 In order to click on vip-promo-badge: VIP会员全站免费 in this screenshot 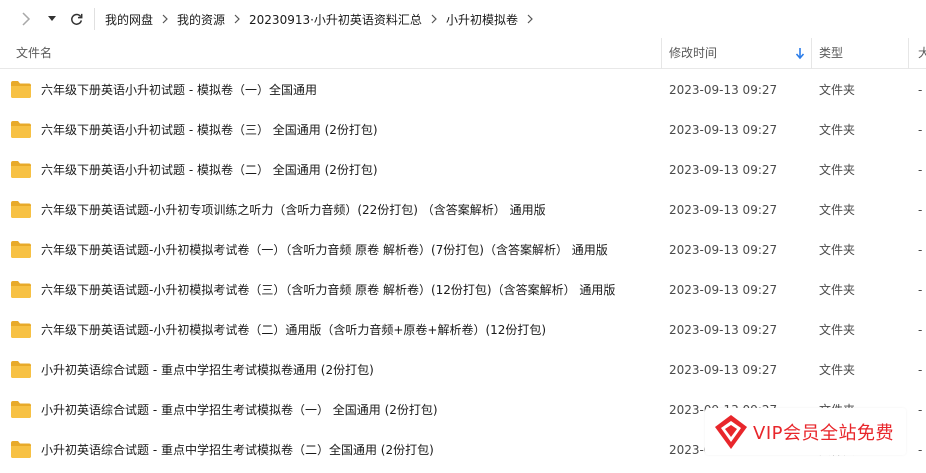, I will do `click(805, 431)`.